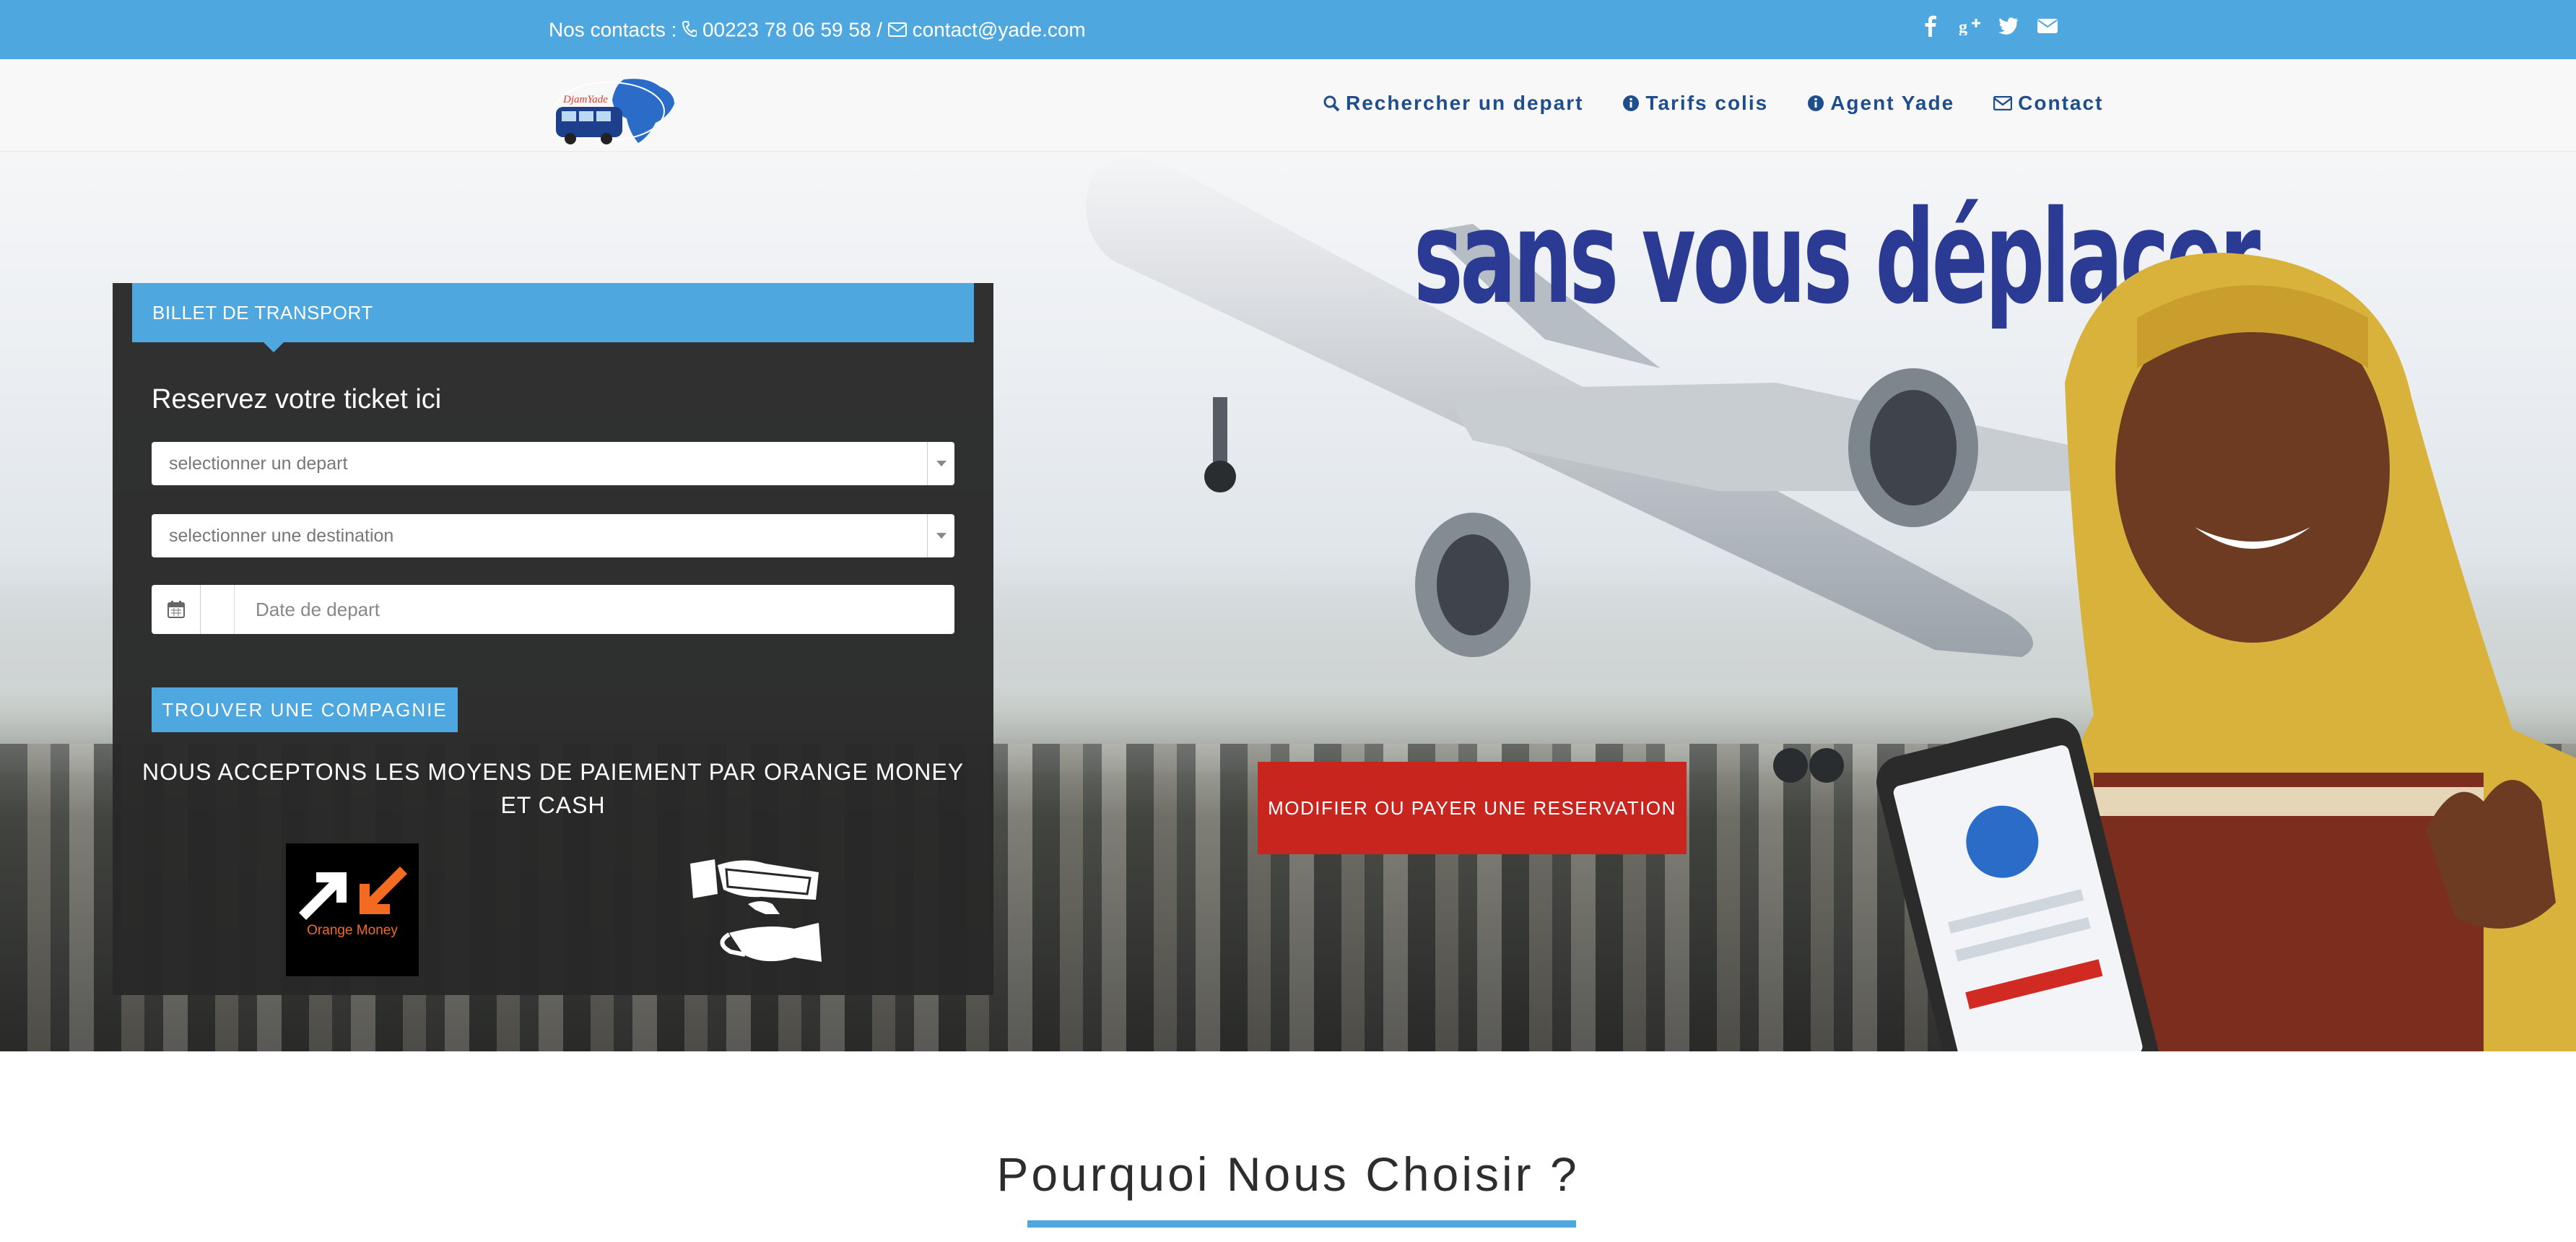 This screenshot has height=1242, width=2576. What do you see at coordinates (592, 609) in the screenshot?
I see `date-depart-input` at bounding box center [592, 609].